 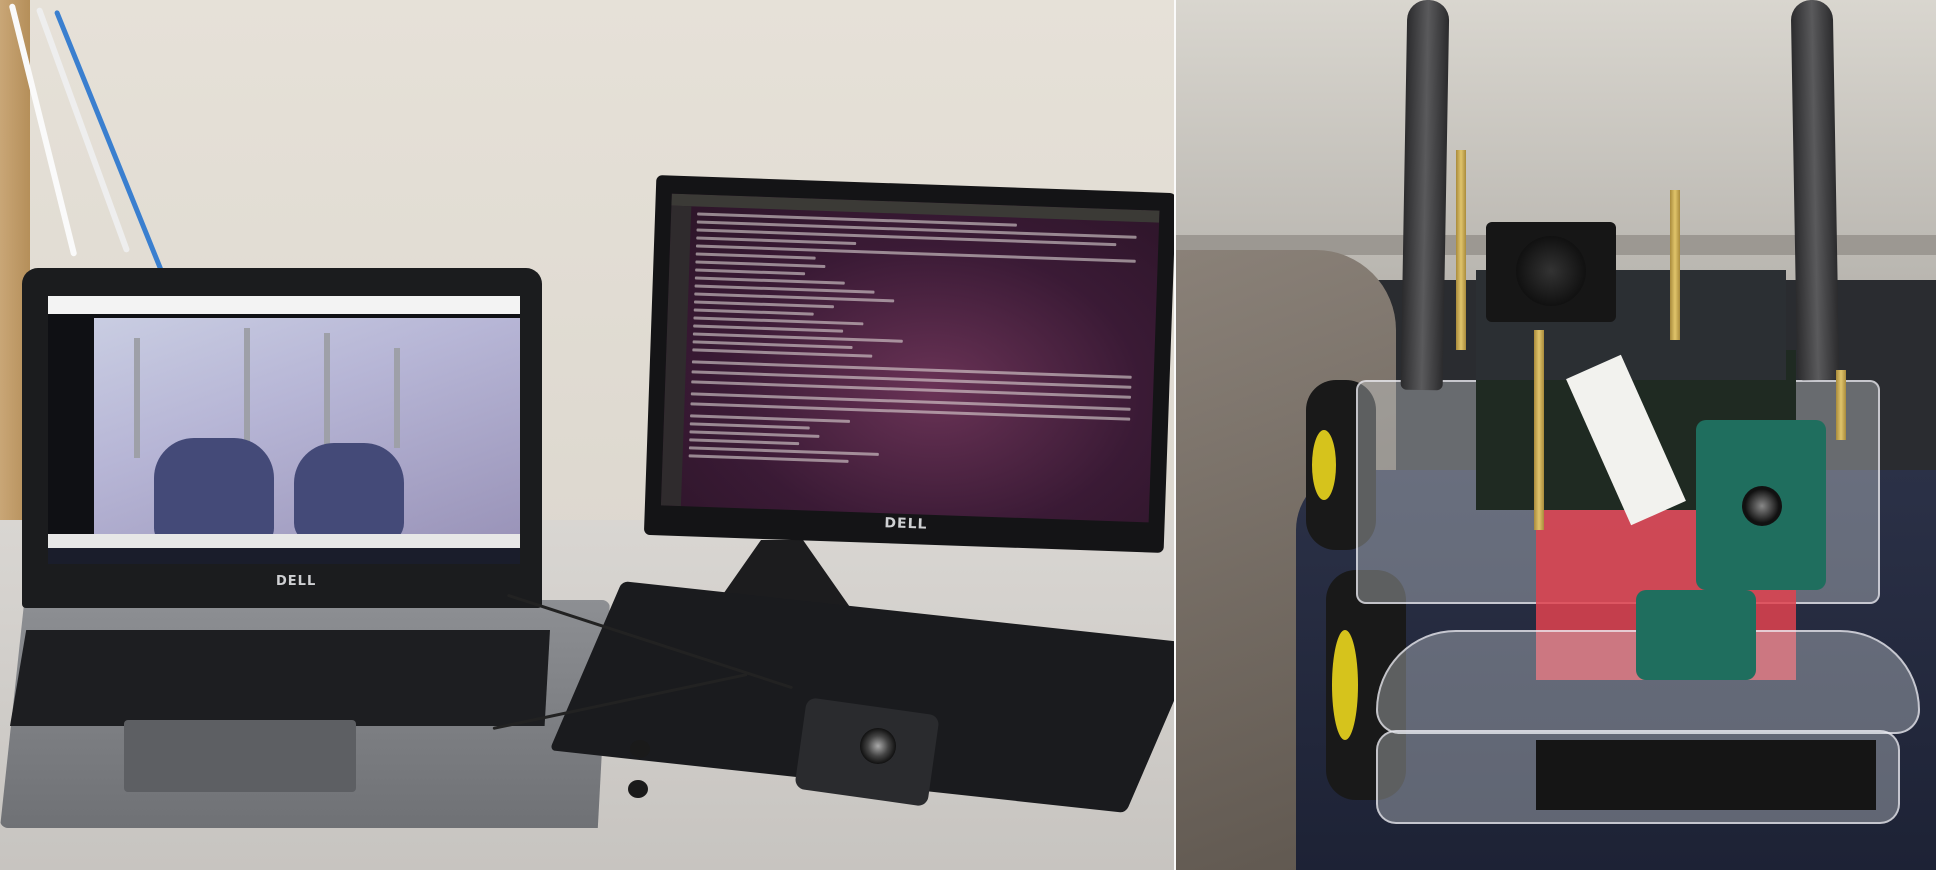 I want to click on camera-mount-base, so click(x=1696, y=635).